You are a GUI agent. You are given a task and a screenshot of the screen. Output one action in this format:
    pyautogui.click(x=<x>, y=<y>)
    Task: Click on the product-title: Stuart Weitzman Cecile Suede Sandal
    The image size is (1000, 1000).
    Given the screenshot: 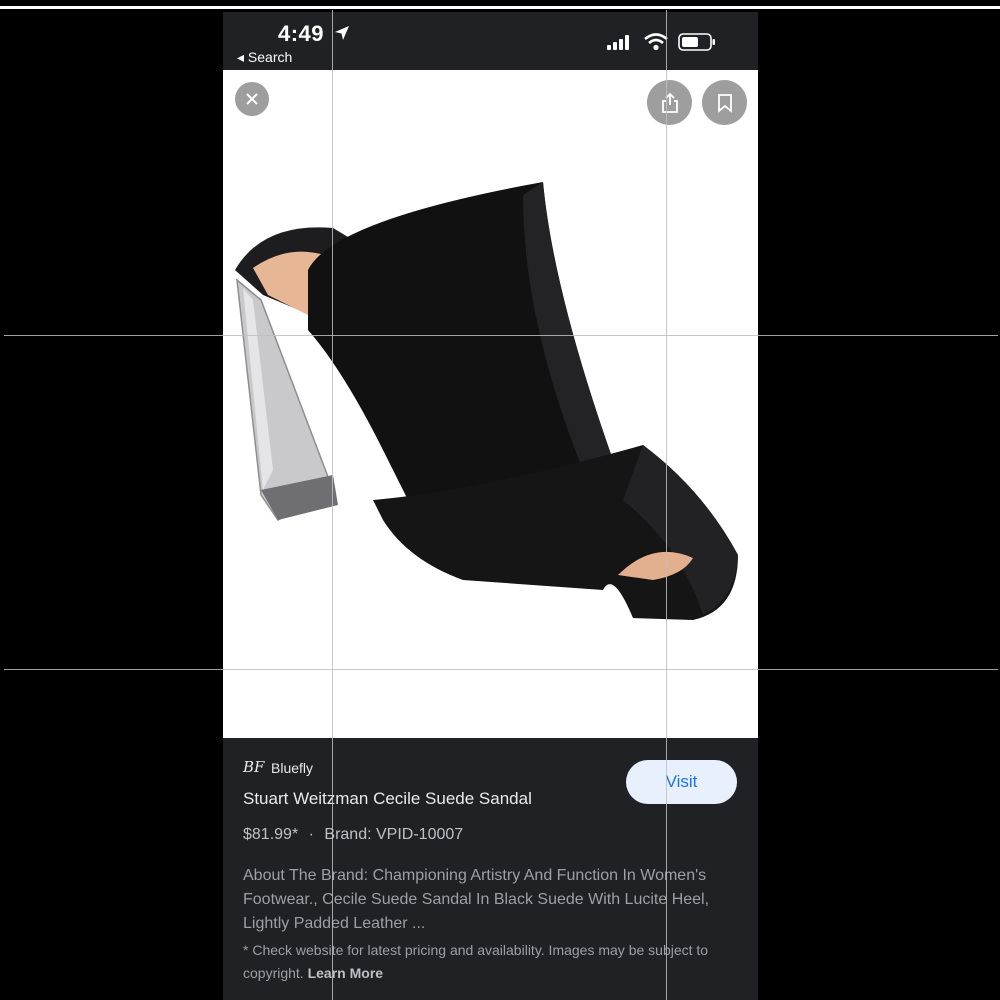 What is the action you would take?
    pyautogui.click(x=387, y=799)
    